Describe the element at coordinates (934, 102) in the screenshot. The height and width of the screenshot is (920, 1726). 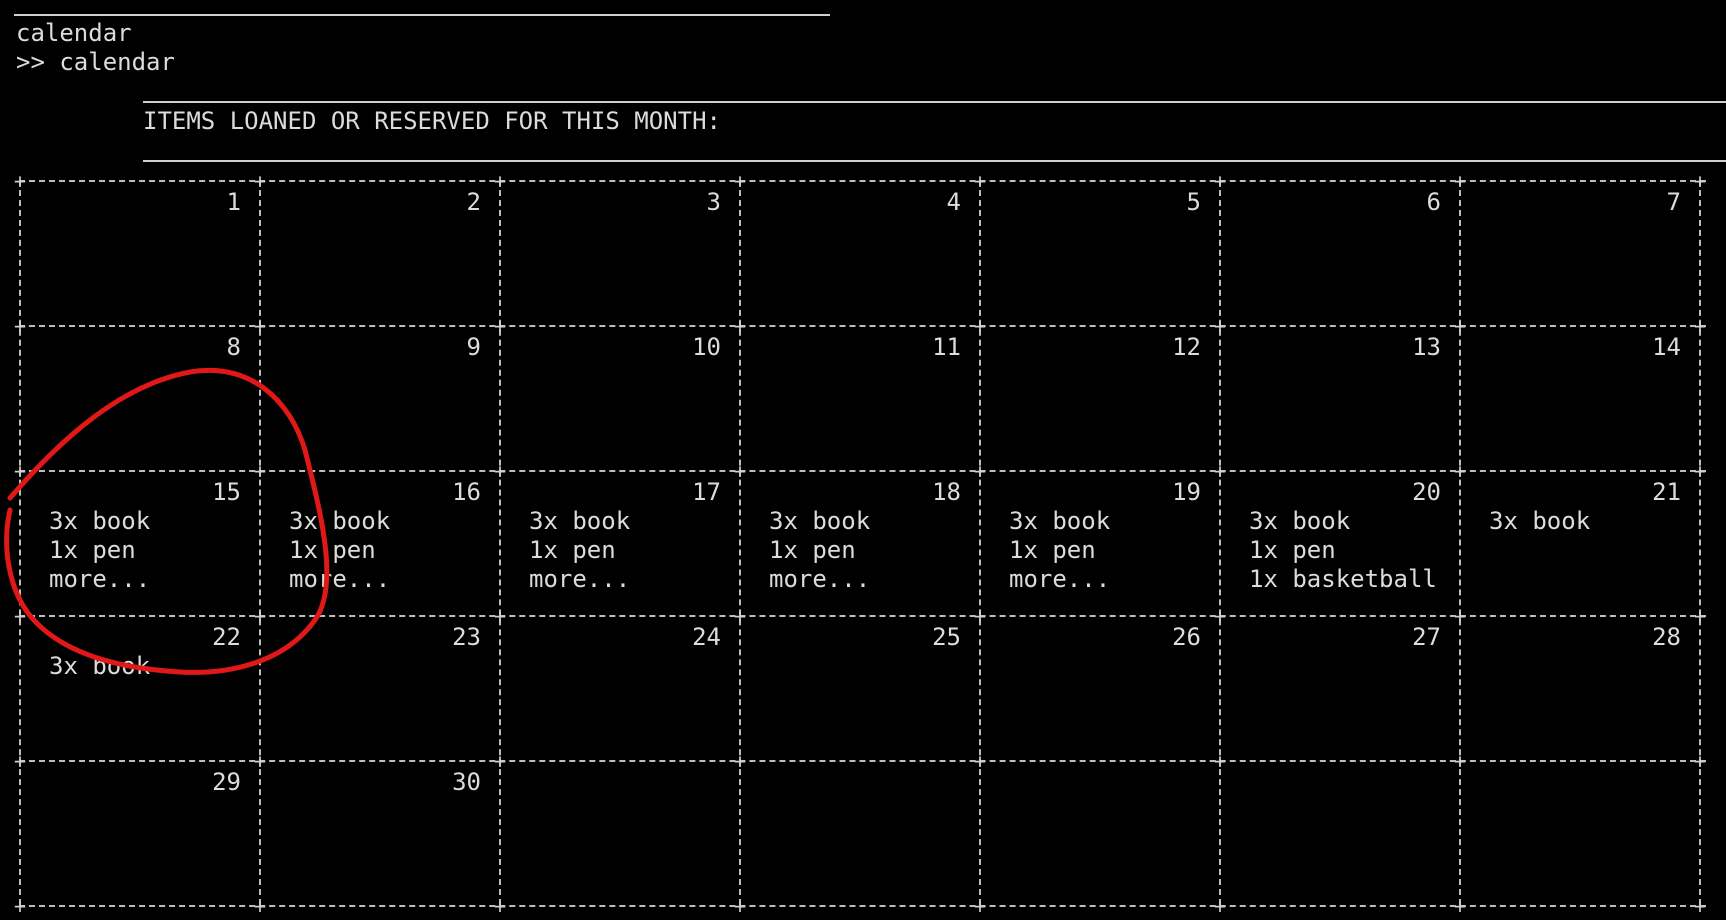
I see `header-top-rule` at that location.